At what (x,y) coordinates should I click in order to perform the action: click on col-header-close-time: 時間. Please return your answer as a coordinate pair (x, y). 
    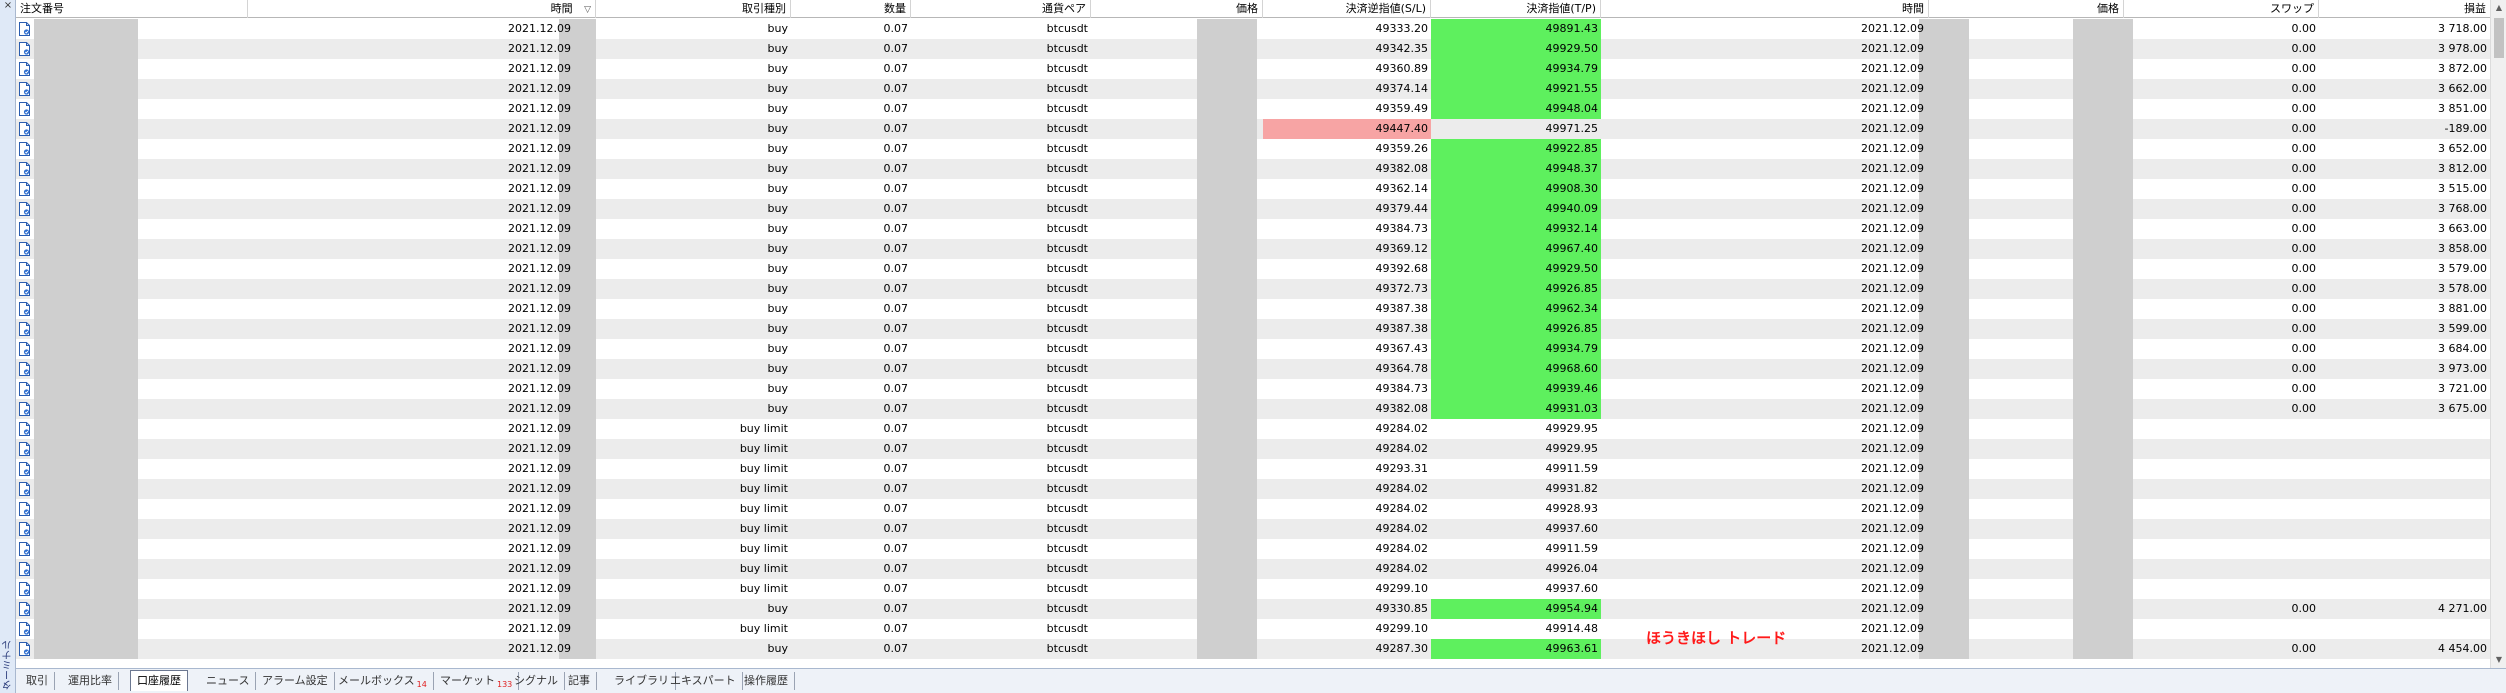
    Looking at the image, I should click on (1765, 9).